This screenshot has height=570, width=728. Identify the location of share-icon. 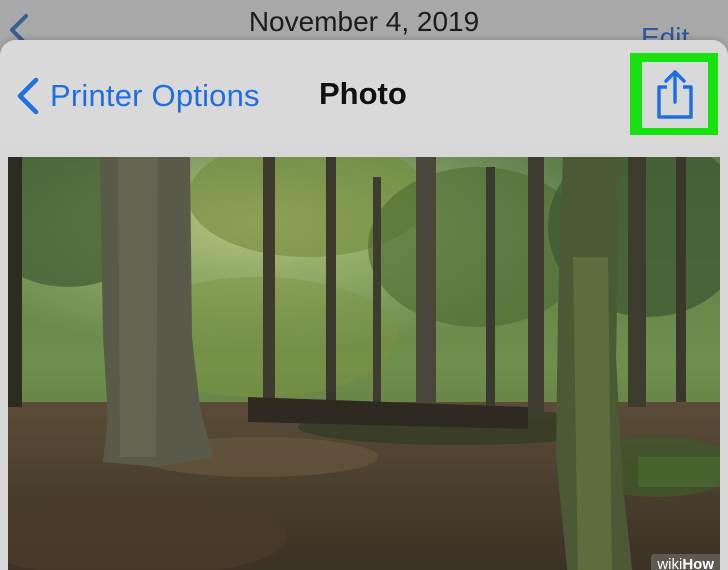
(675, 94).